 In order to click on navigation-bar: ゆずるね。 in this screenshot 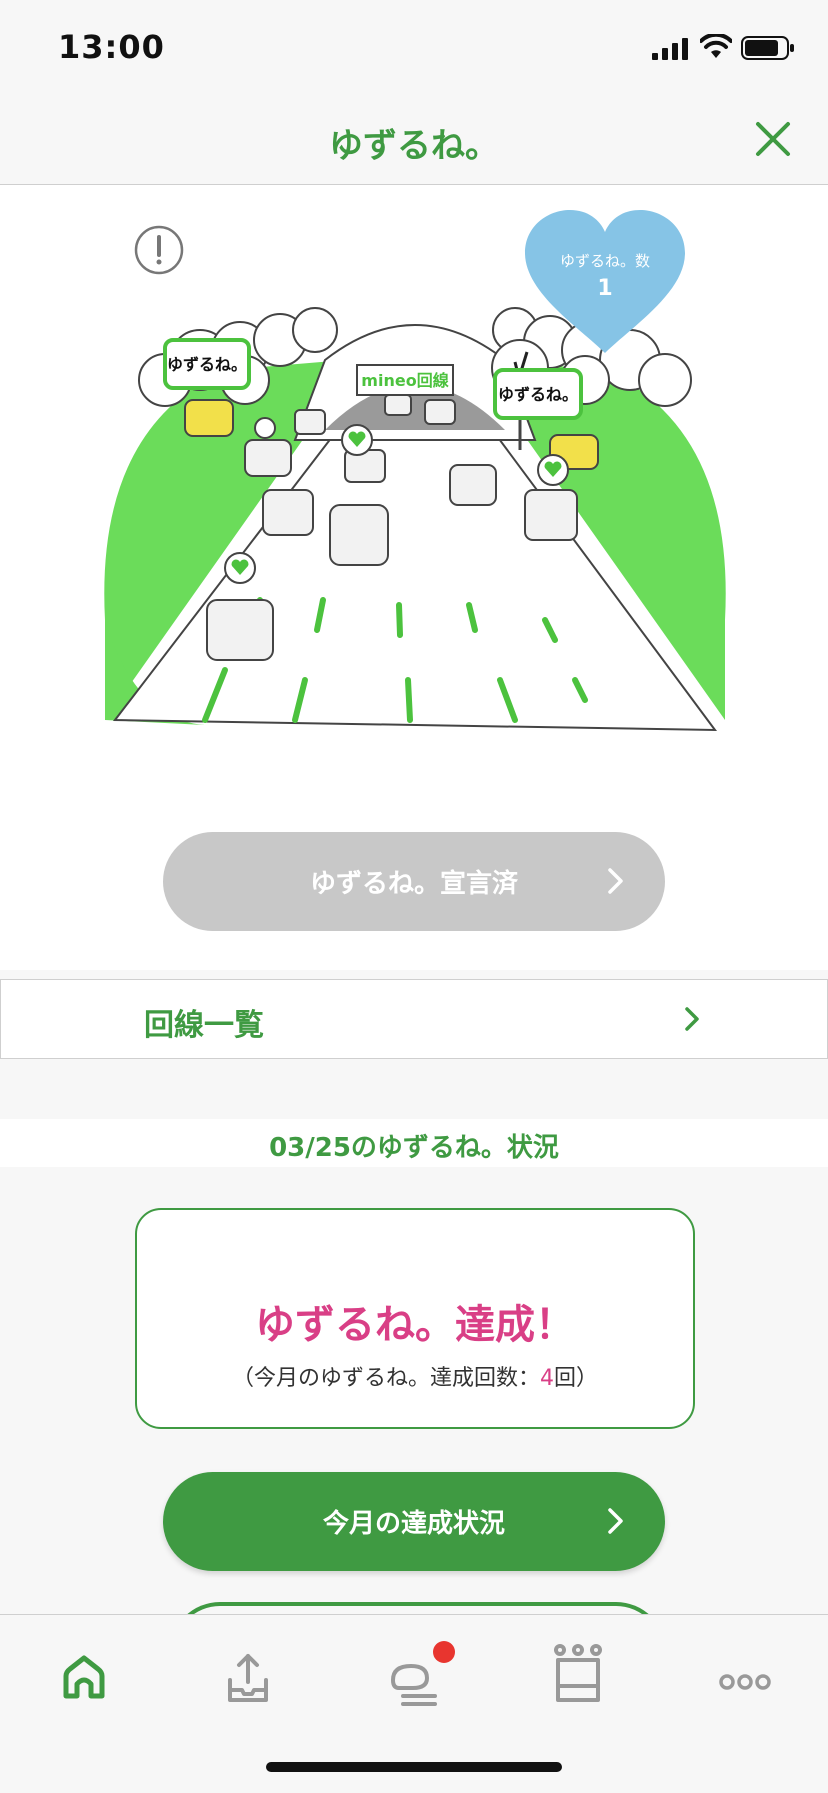, I will do `click(414, 142)`.